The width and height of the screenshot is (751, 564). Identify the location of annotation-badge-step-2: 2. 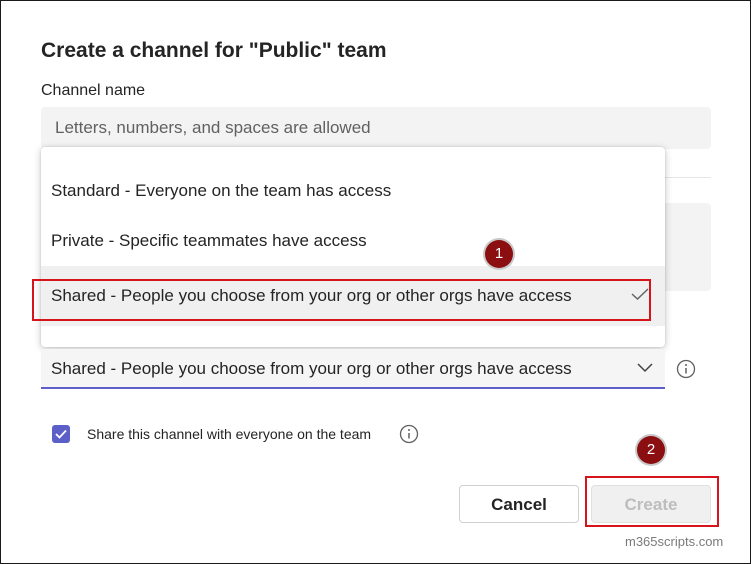
(651, 450).